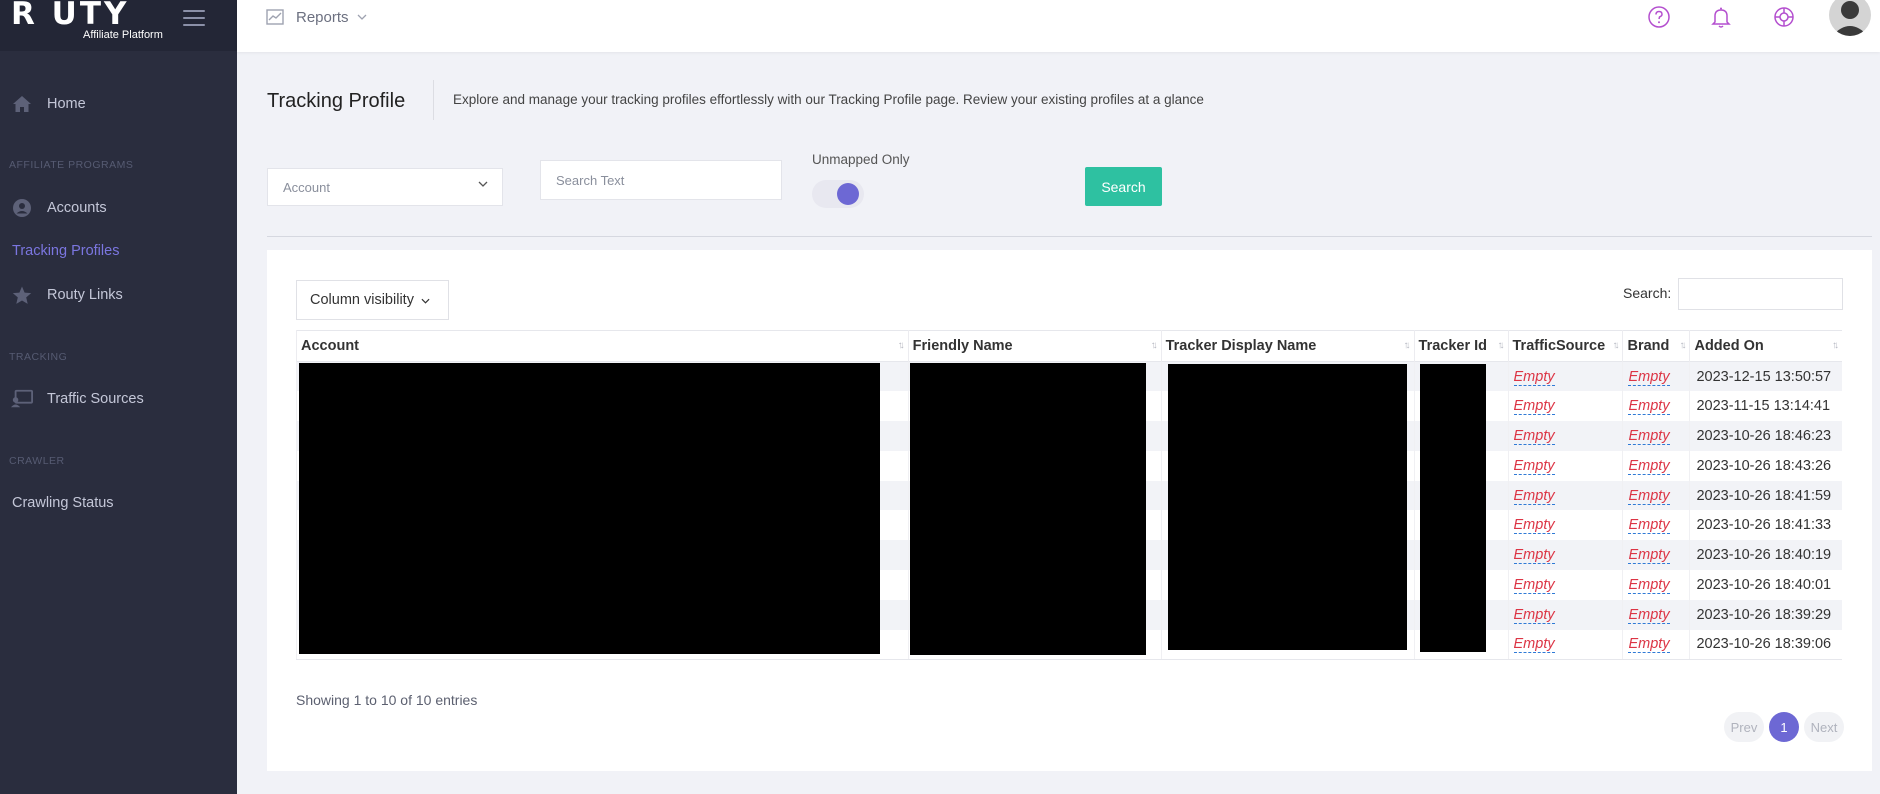  Describe the element at coordinates (22, 399) in the screenshot. I see `monitor-users-icon` at that location.